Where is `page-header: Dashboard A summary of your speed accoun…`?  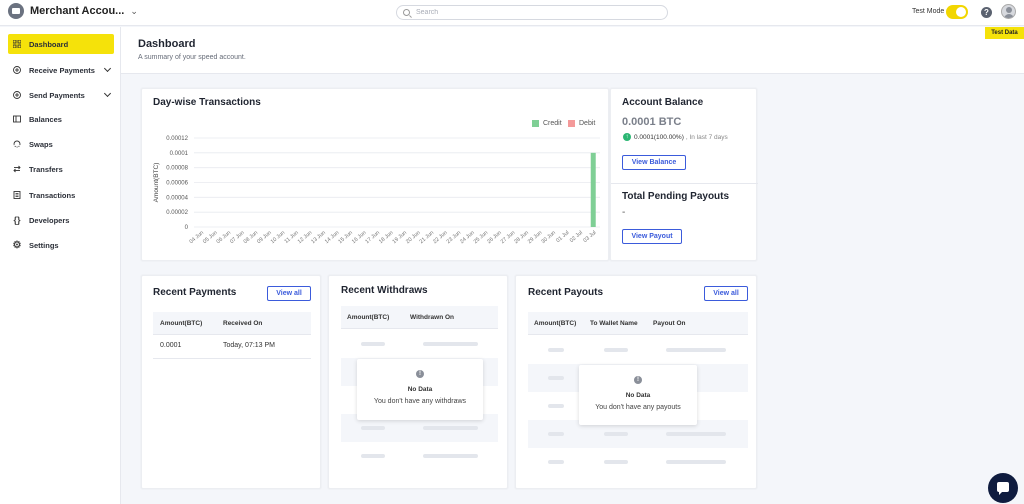
page-header: Dashboard A summary of your speed accoun… is located at coordinates (572, 50).